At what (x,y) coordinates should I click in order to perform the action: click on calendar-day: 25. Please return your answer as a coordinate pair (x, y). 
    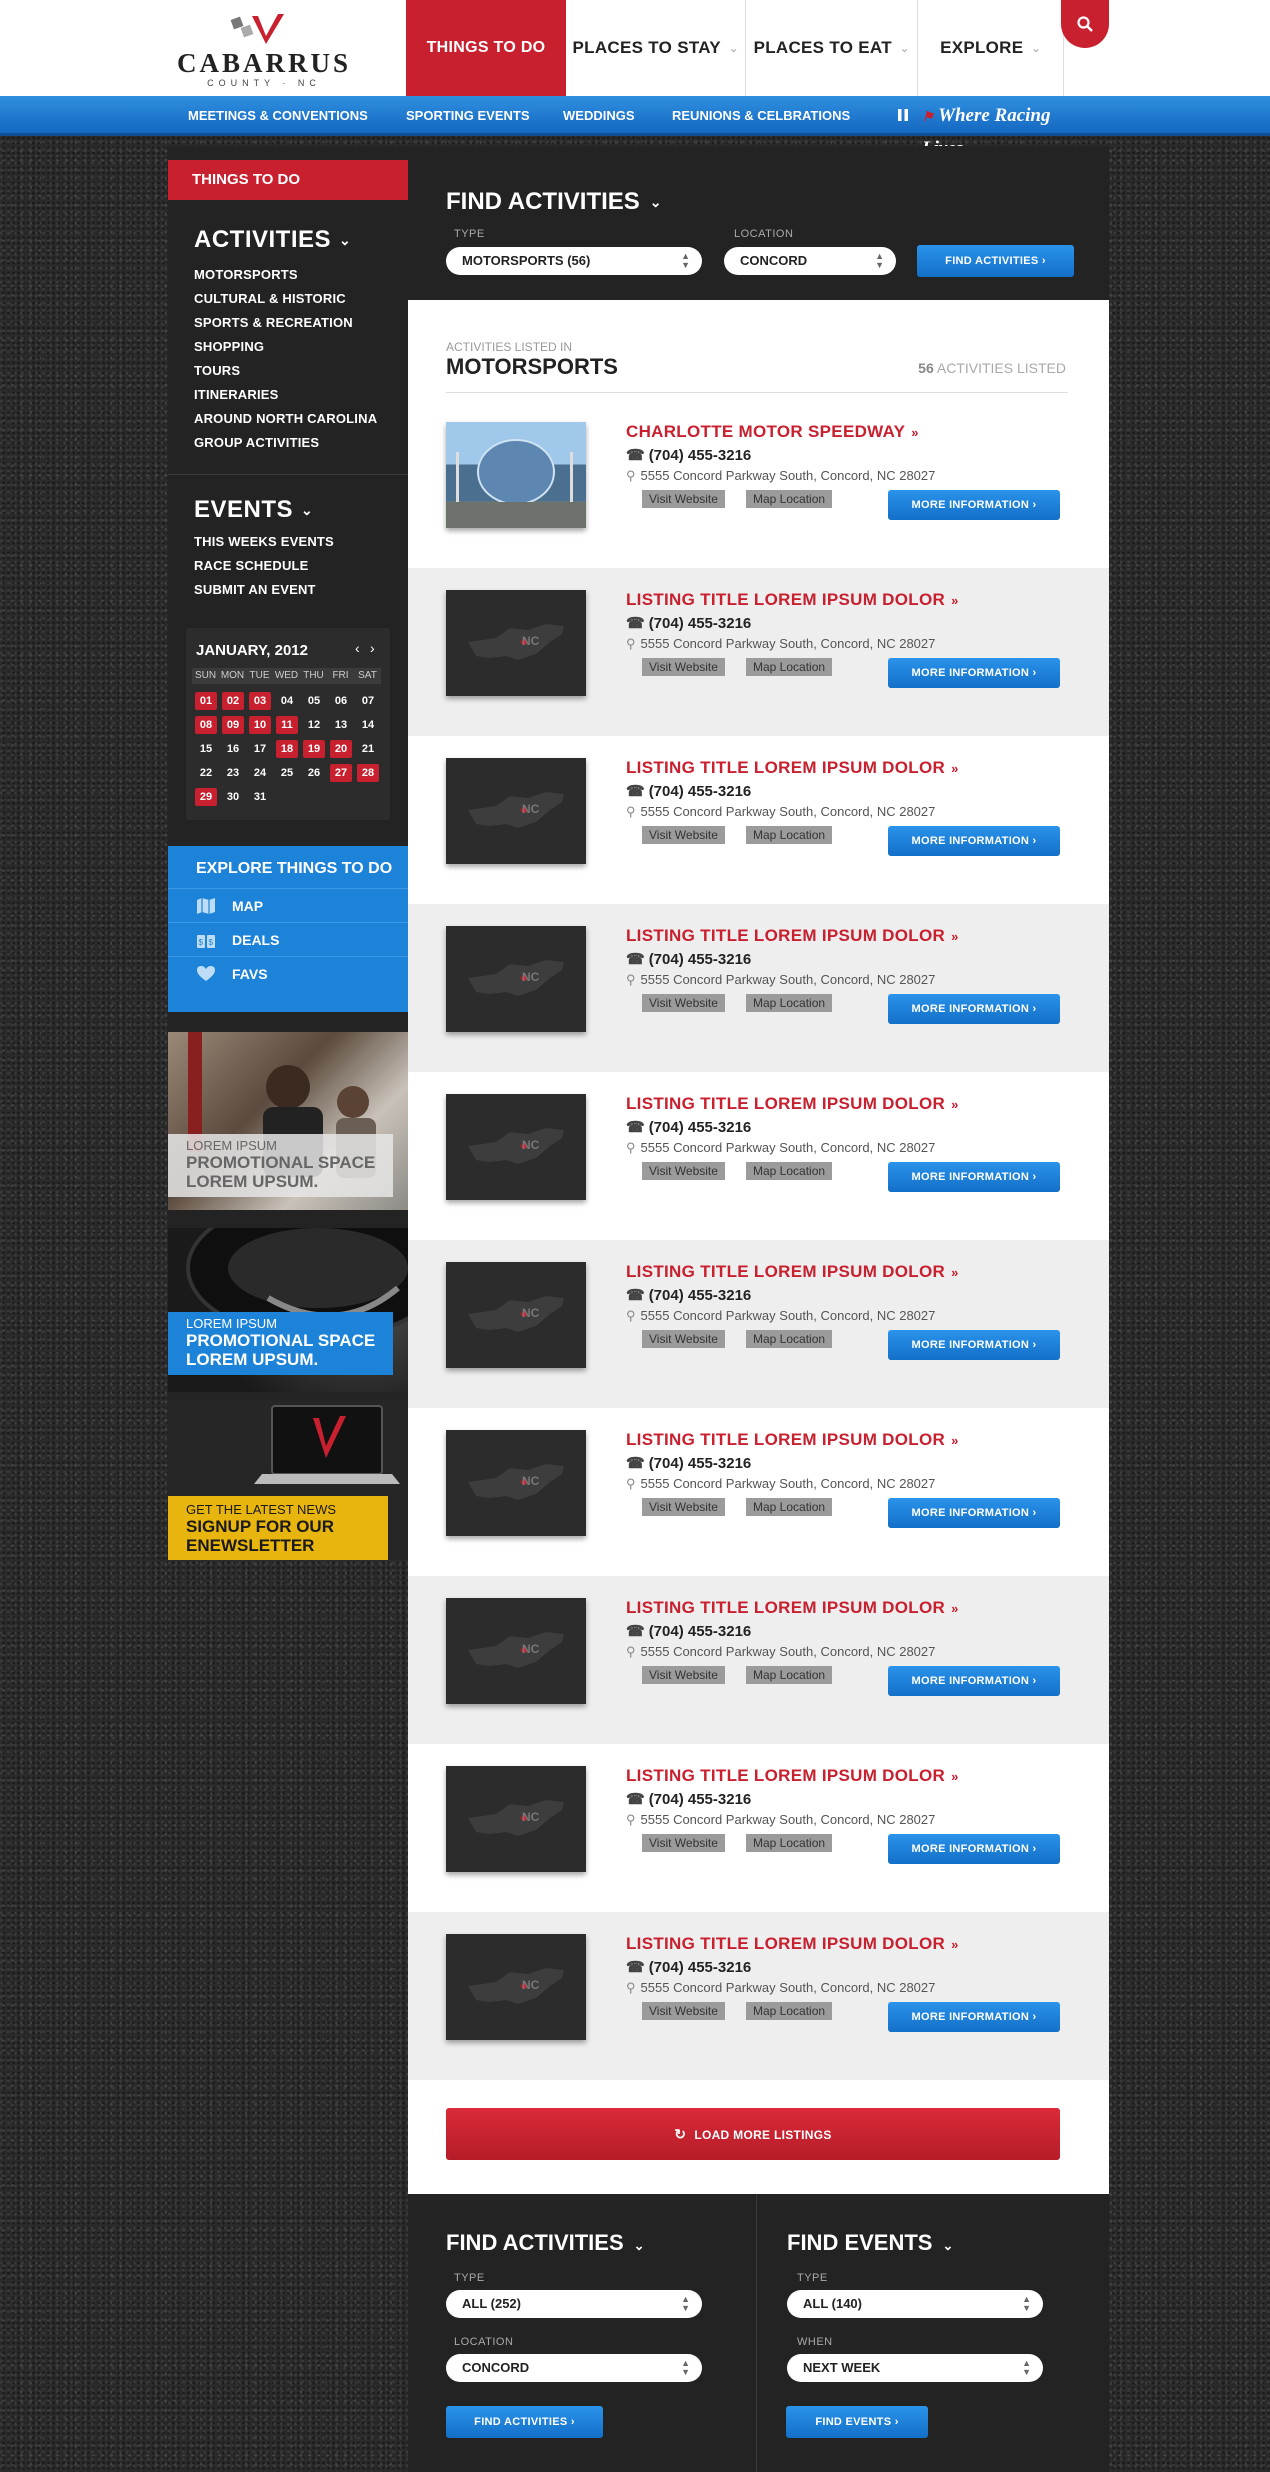
    Looking at the image, I should click on (287, 773).